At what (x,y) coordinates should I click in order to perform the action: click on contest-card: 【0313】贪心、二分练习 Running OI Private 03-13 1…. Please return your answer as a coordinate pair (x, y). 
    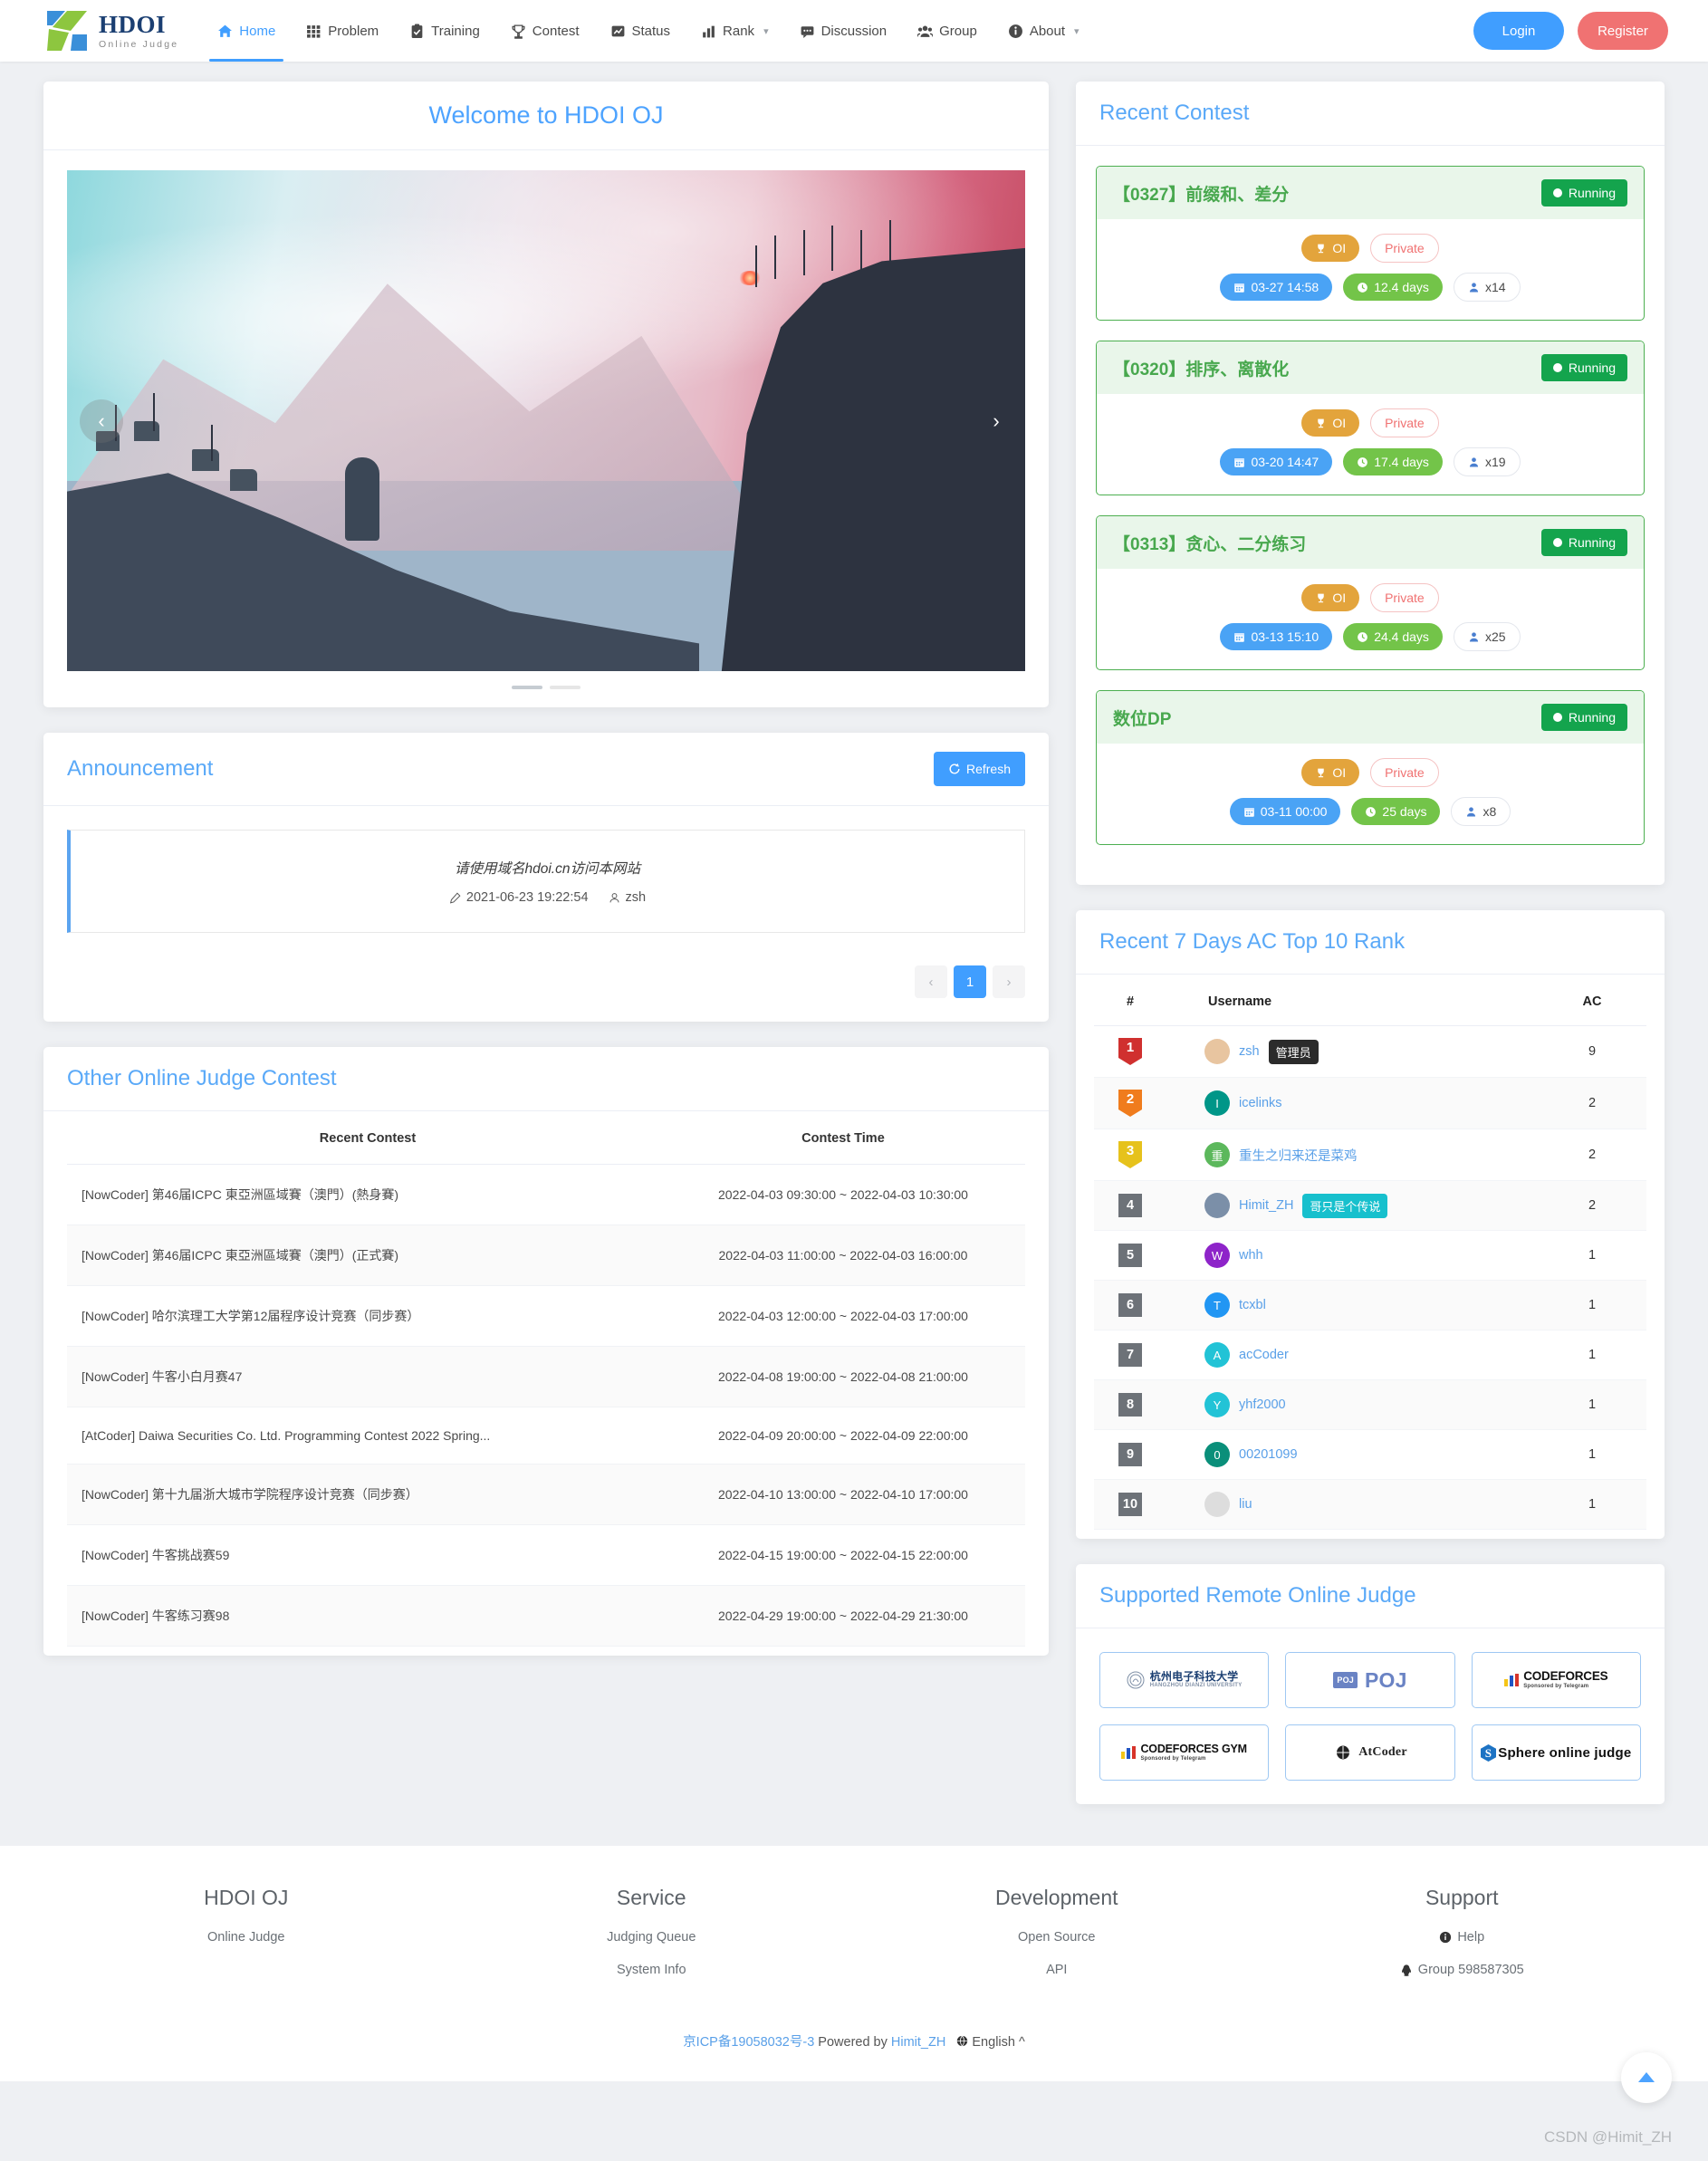
    Looking at the image, I should click on (1370, 592).